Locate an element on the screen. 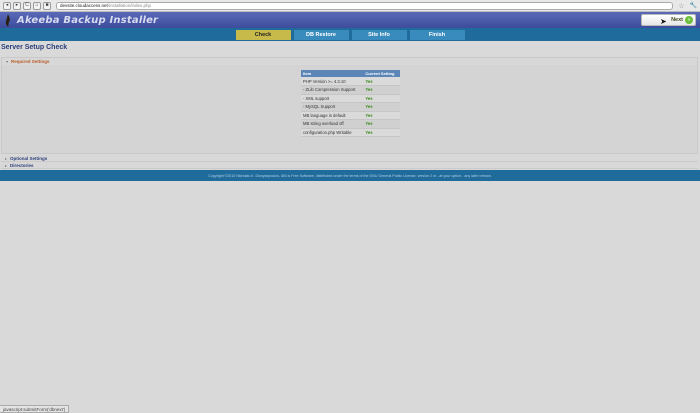 Image resolution: width=700 pixels, height=413 pixels. required-settings-header: ▾ Required Settings is located at coordinates (349, 61).